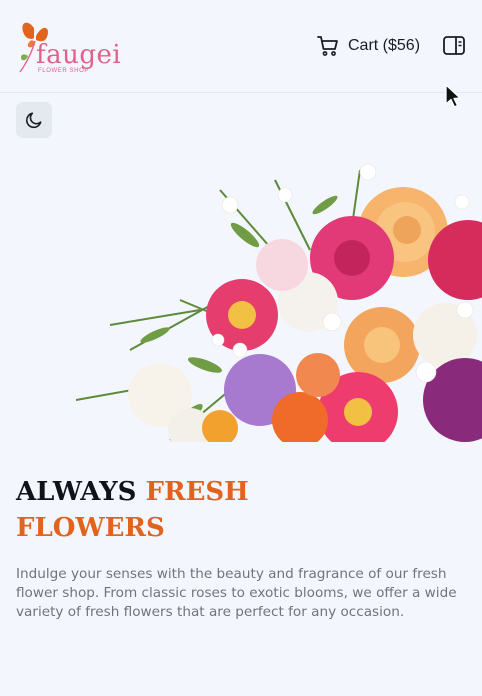 This screenshot has width=482, height=696. I want to click on brand-tagline: FLOWER SHOP, so click(63, 71).